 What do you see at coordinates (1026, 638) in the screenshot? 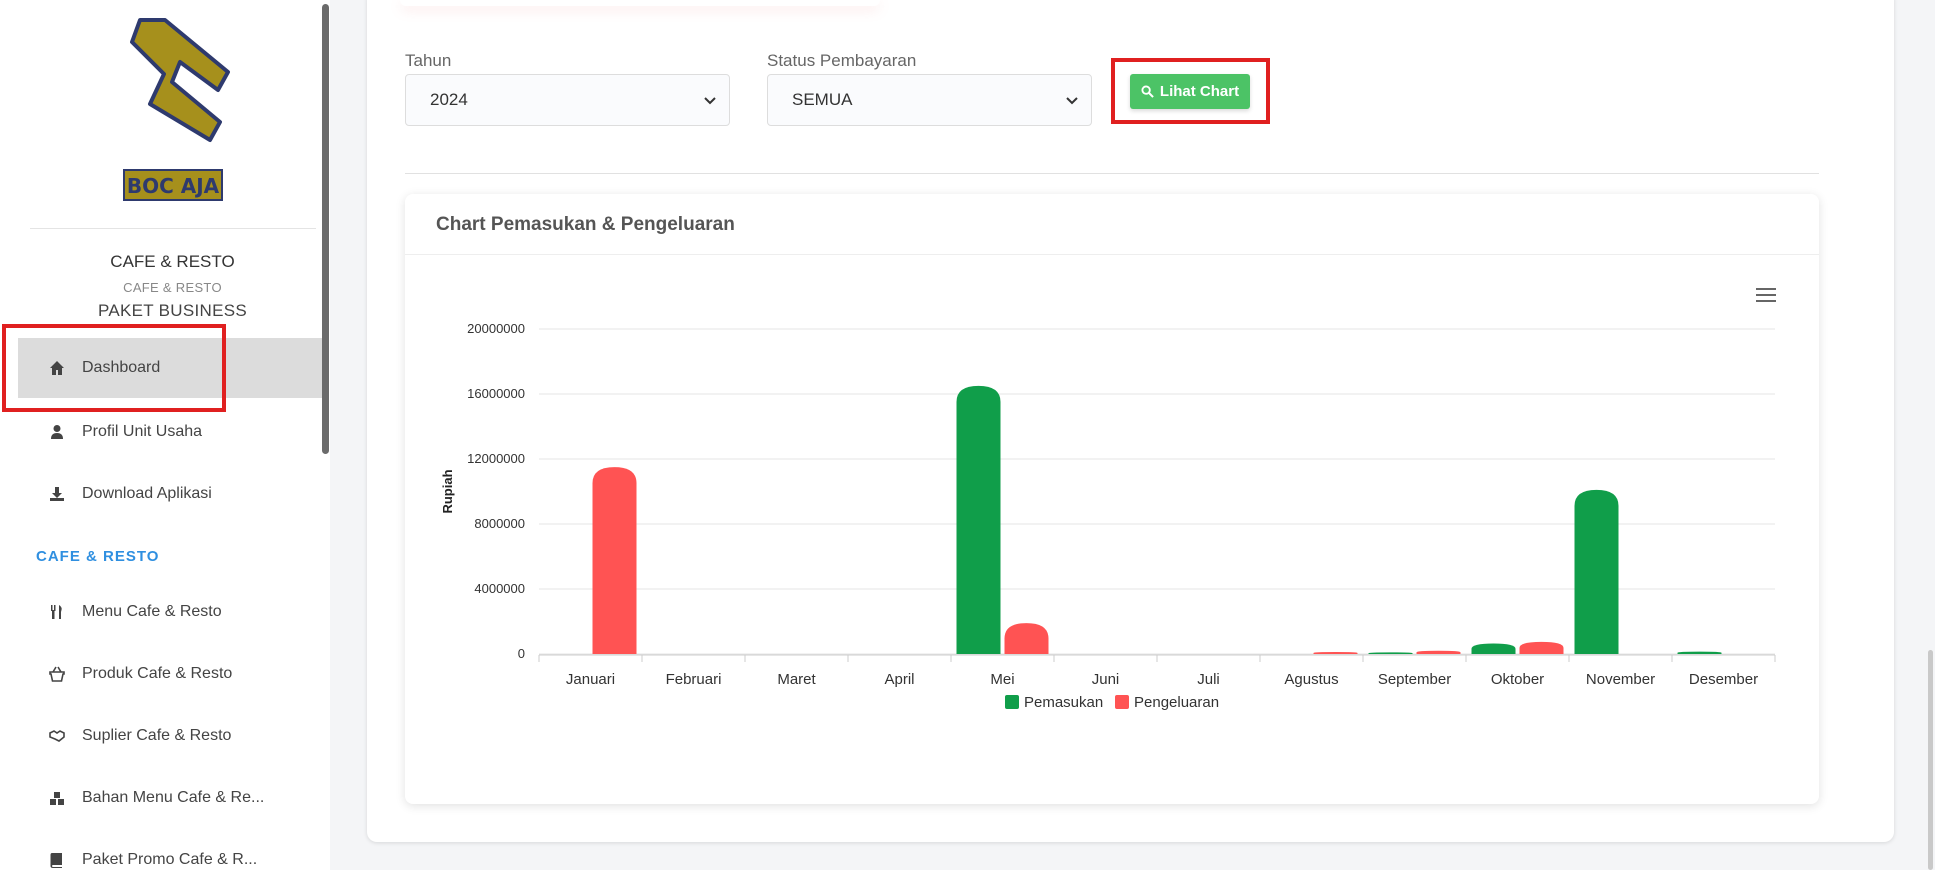
I see `bar-pengeluaran-mei` at bounding box center [1026, 638].